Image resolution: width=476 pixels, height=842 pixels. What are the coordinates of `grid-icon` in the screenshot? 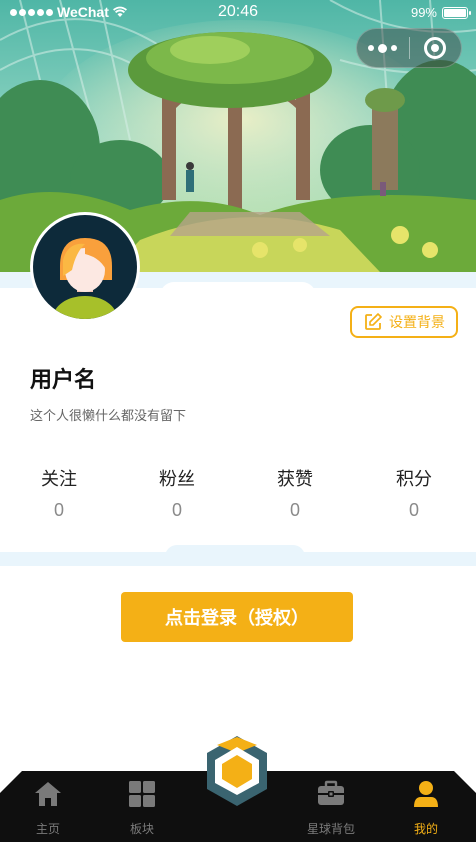 It's located at (142, 794).